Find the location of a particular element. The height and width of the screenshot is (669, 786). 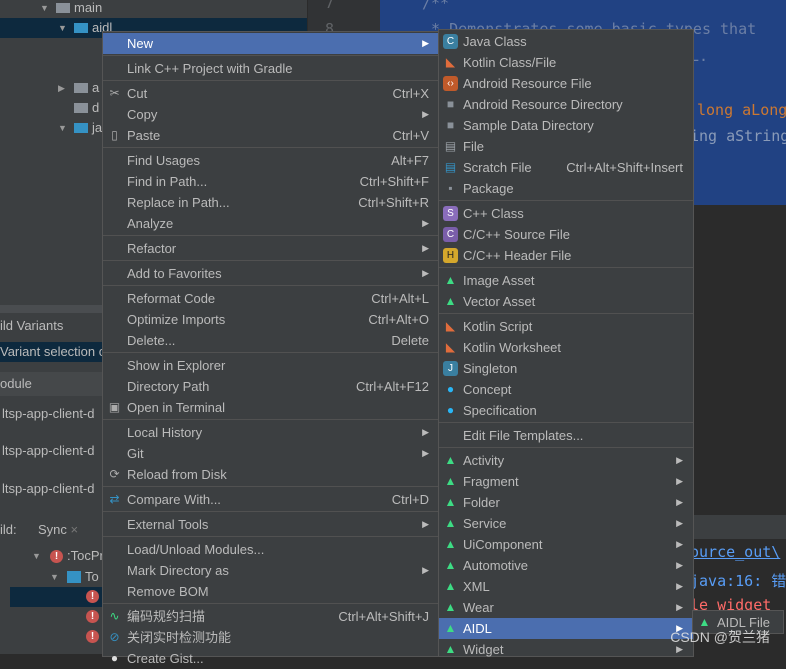

menu-item-optimize-imports: Optimize Imports Ctrl+Alt+O is located at coordinates (271, 319).